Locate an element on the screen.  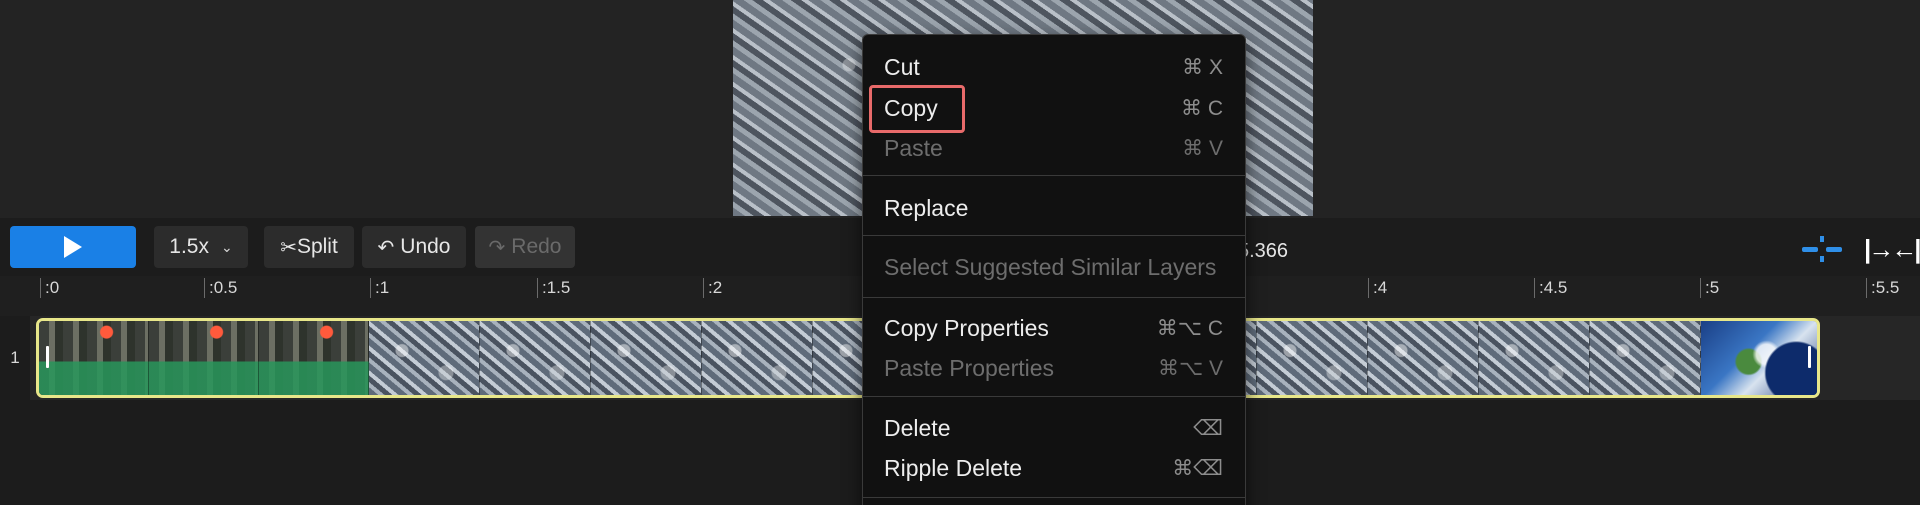
ruler-tick: :0.5 is located at coordinates (220, 288).